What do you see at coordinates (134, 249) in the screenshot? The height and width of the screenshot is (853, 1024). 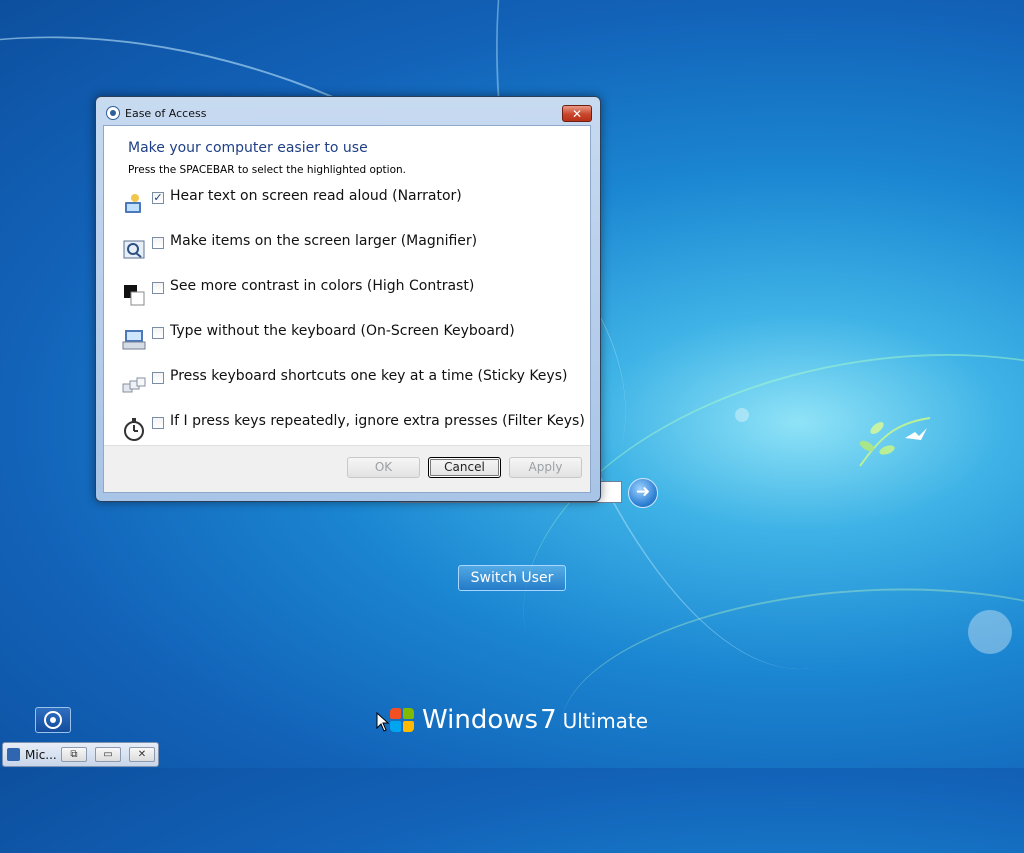 I see `magnifier-icon` at bounding box center [134, 249].